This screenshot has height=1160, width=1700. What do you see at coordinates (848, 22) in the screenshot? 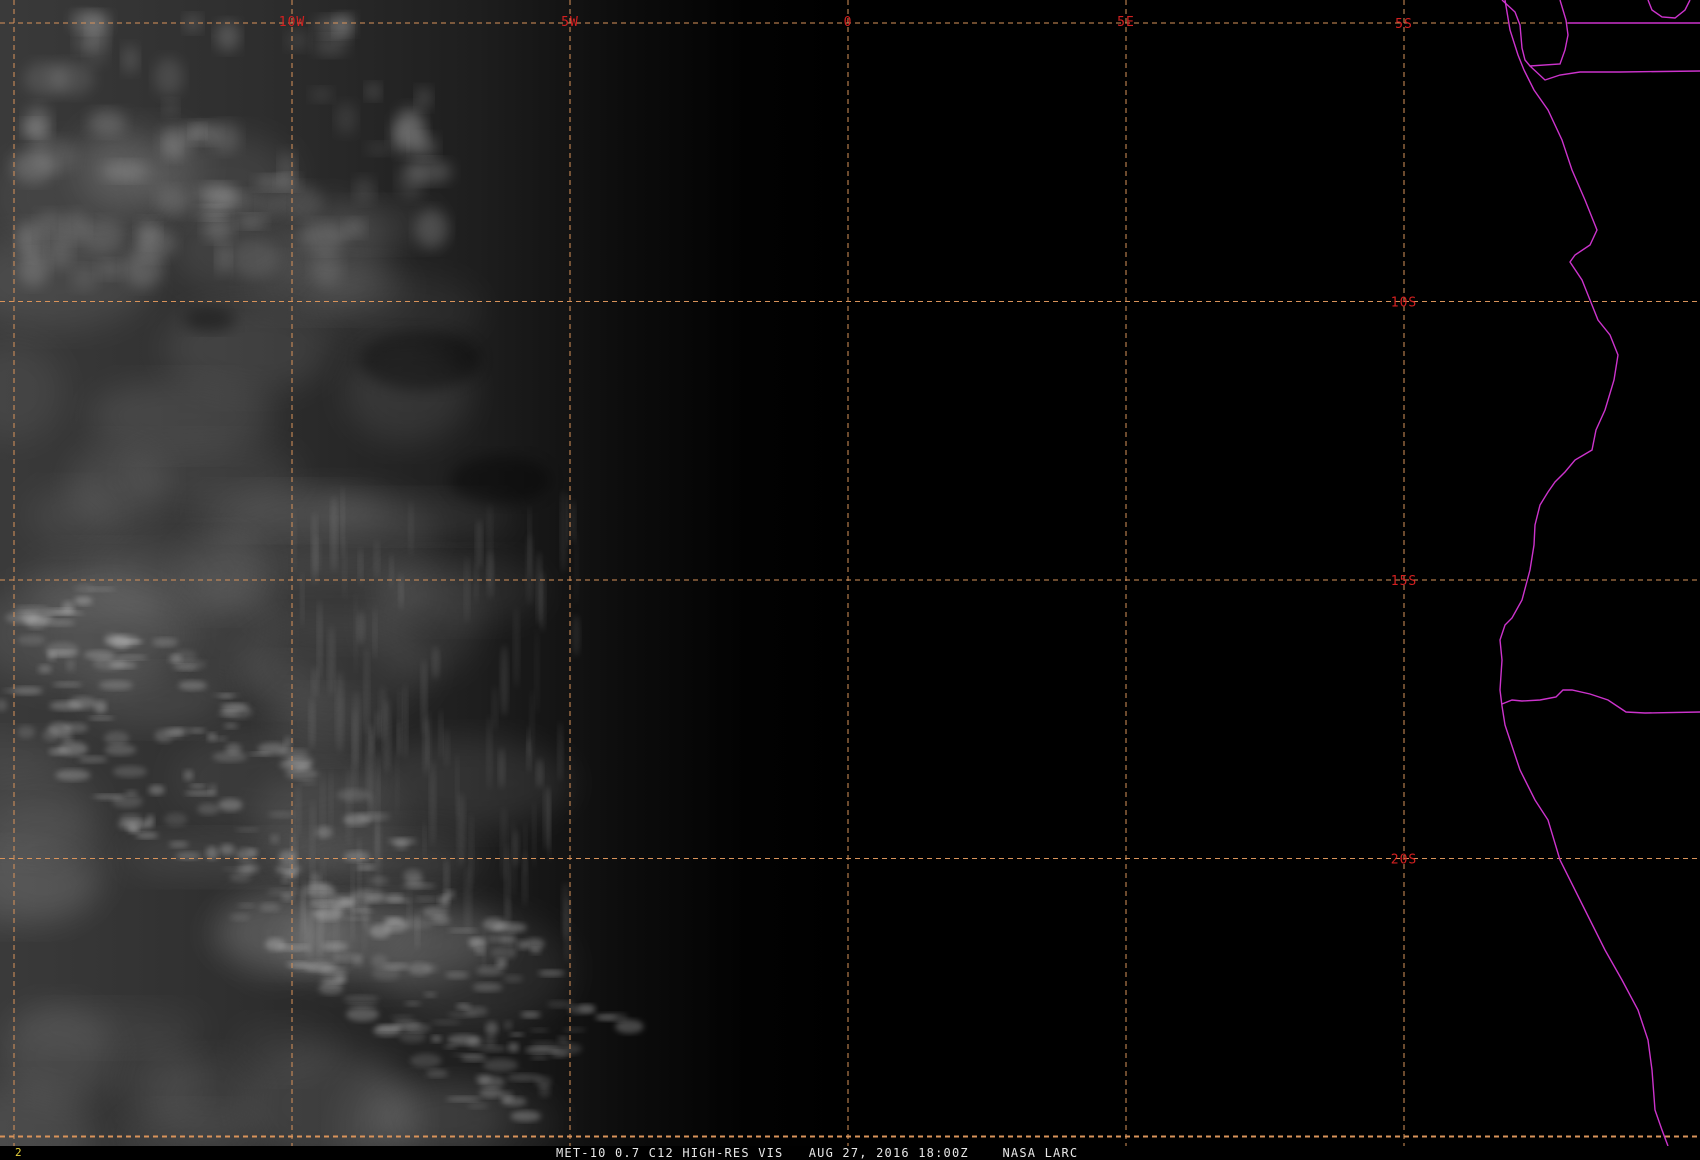
I see `longitude-label: 0` at bounding box center [848, 22].